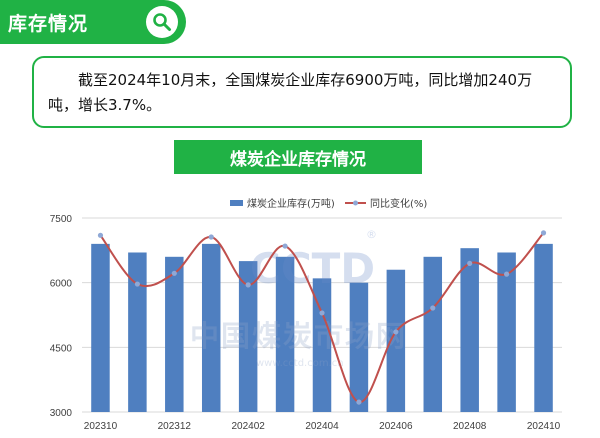 This screenshot has height=438, width=600. I want to click on chart-title: 煤炭企业库存情况, so click(298, 159).